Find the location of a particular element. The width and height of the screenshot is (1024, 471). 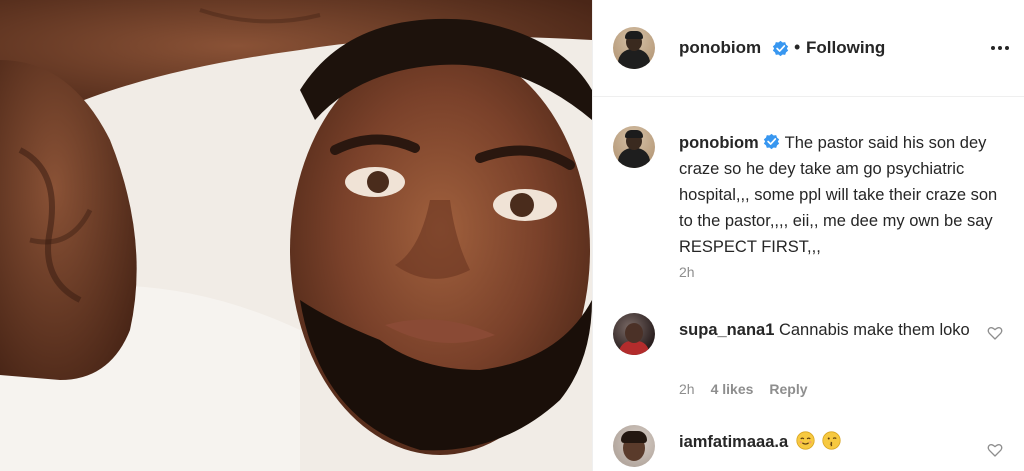

more-options-icon is located at coordinates (1003, 48).